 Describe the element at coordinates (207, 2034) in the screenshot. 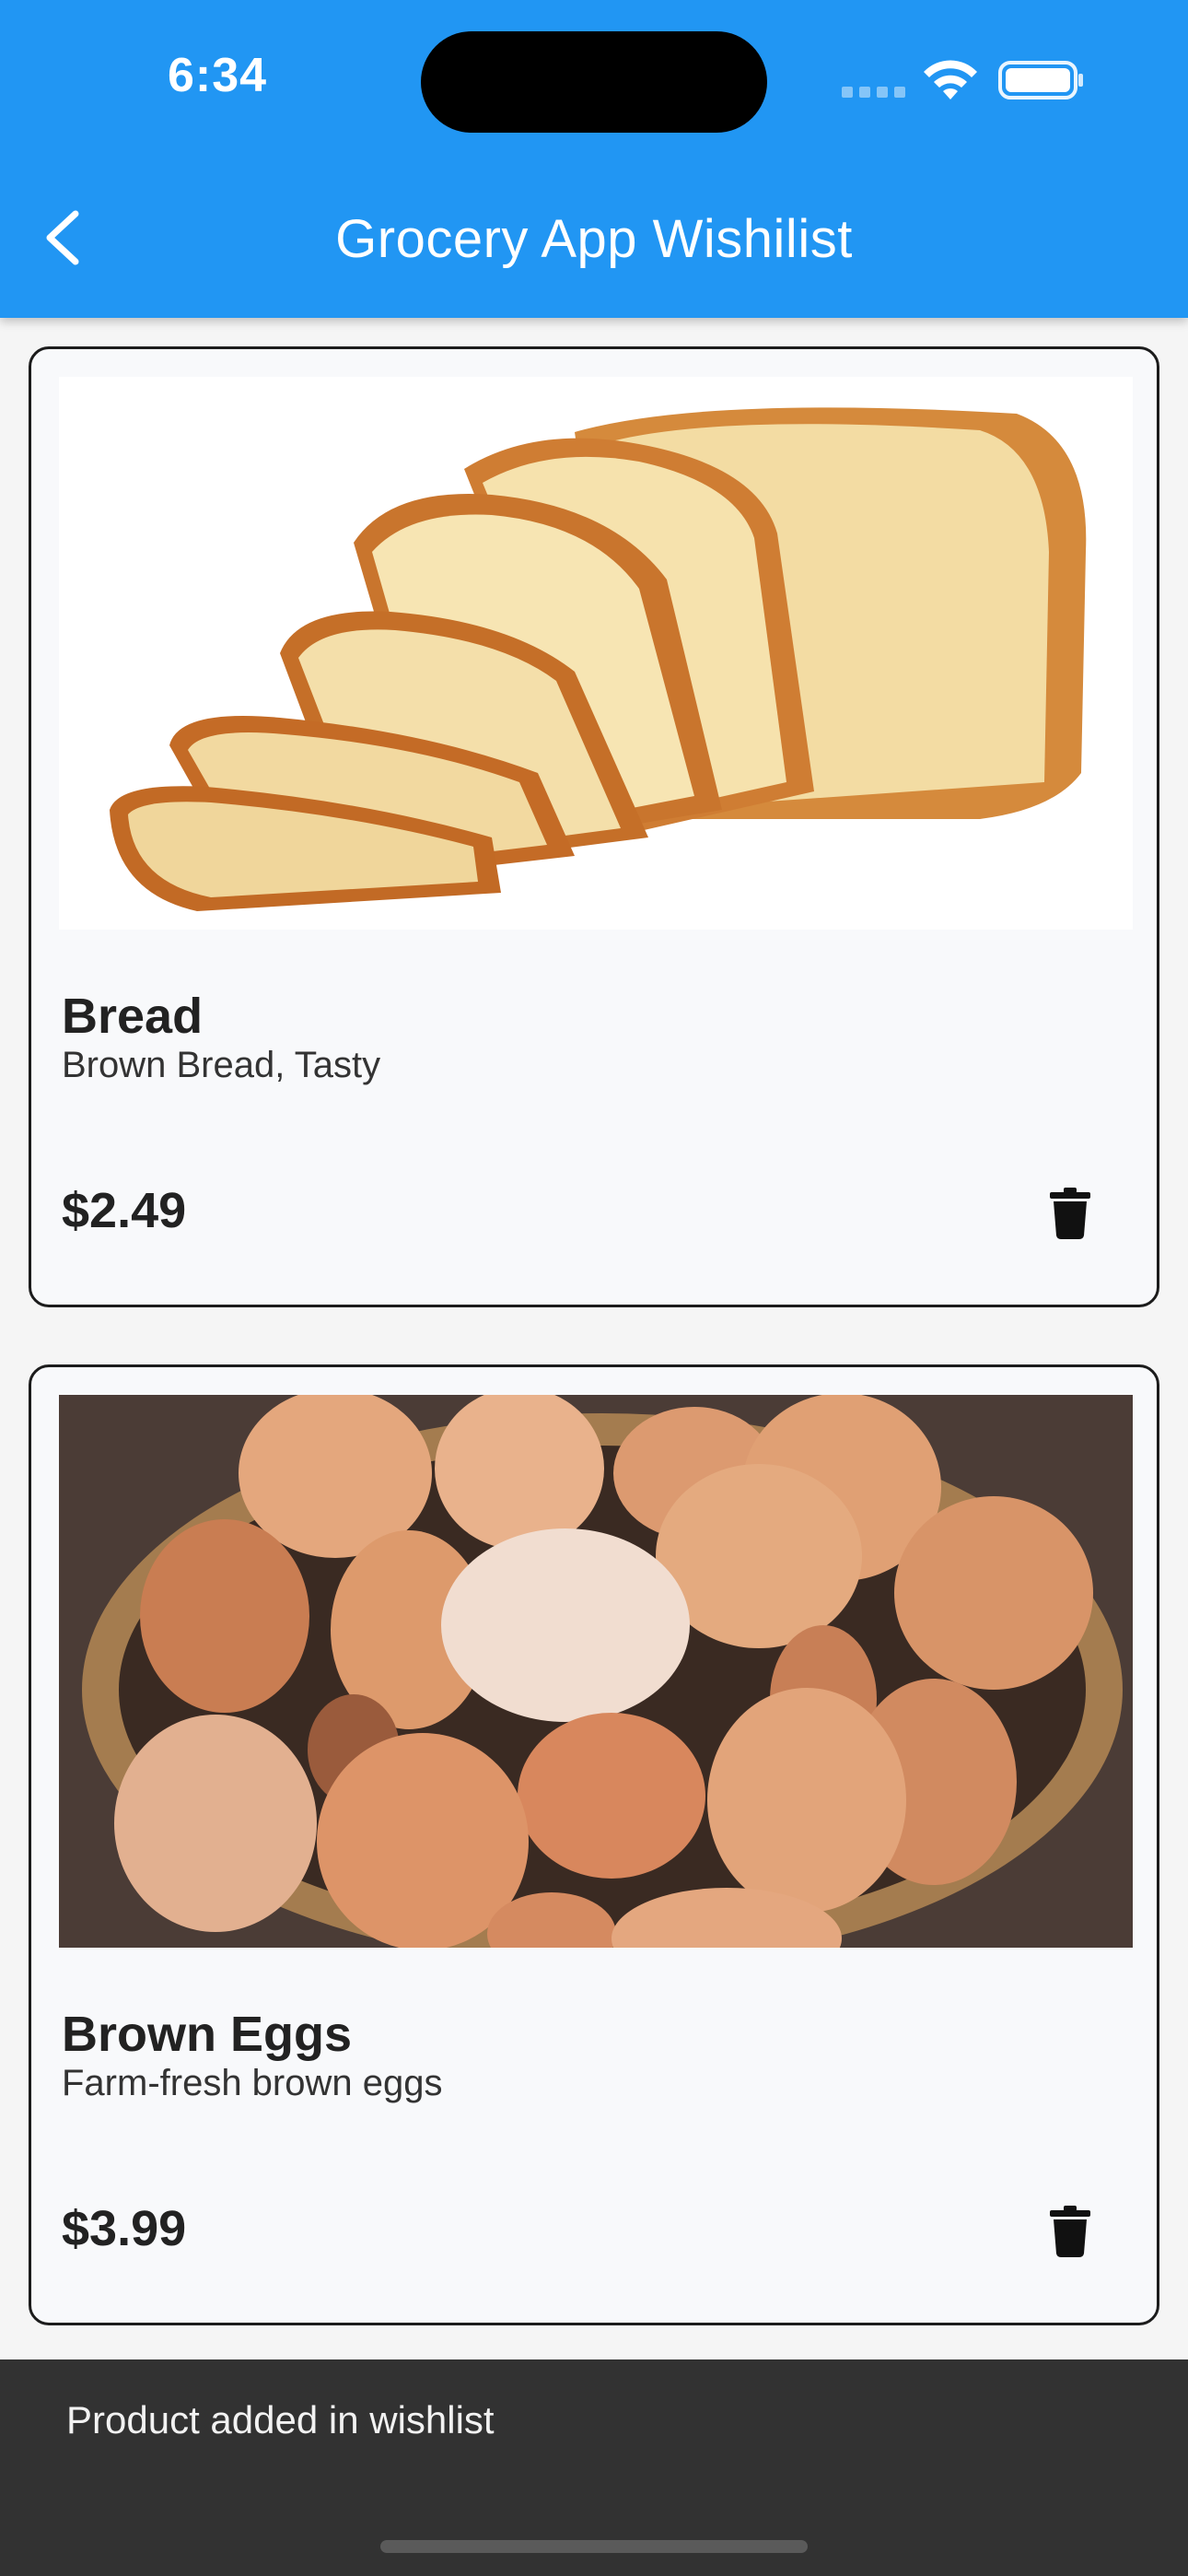

I see `product-name: Brown Eggs` at that location.